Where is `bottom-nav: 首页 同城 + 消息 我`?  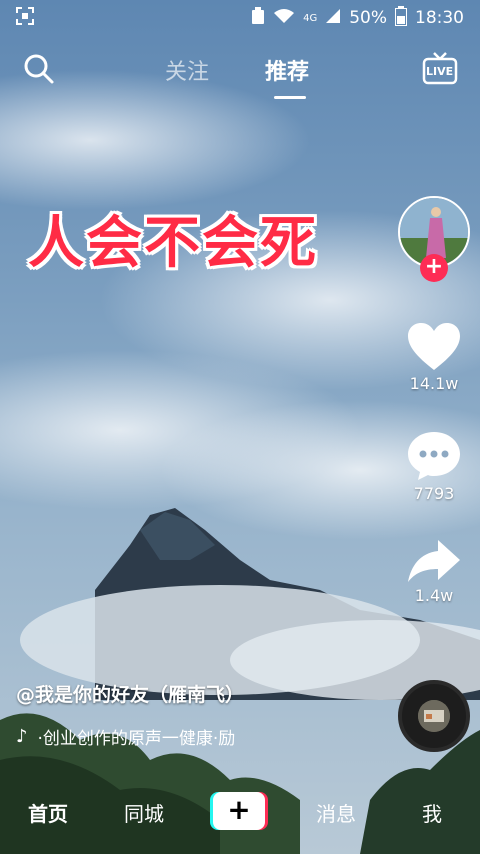
bottom-nav: 首页 同城 + 消息 我 is located at coordinates (240, 811).